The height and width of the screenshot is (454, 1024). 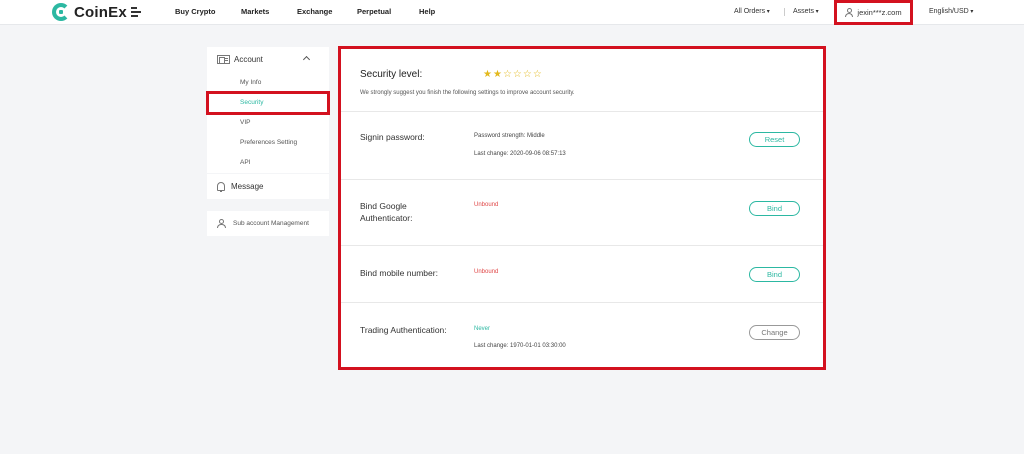 What do you see at coordinates (268, 103) in the screenshot?
I see `sidebar-security-highlight` at bounding box center [268, 103].